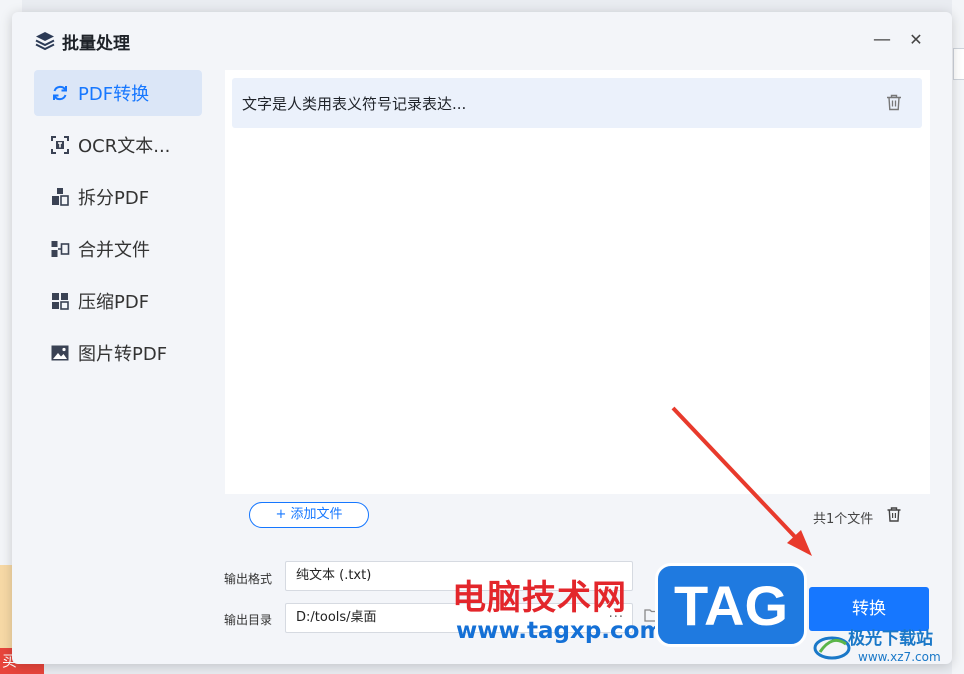 The image size is (964, 674). I want to click on output-format-label: 输出格式, so click(248, 579).